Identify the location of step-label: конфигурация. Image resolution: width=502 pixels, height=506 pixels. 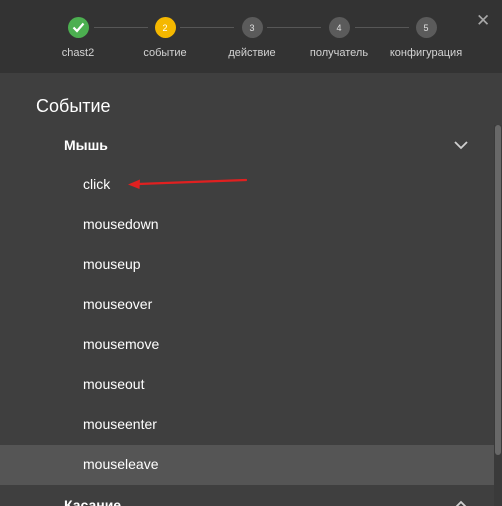
(426, 53).